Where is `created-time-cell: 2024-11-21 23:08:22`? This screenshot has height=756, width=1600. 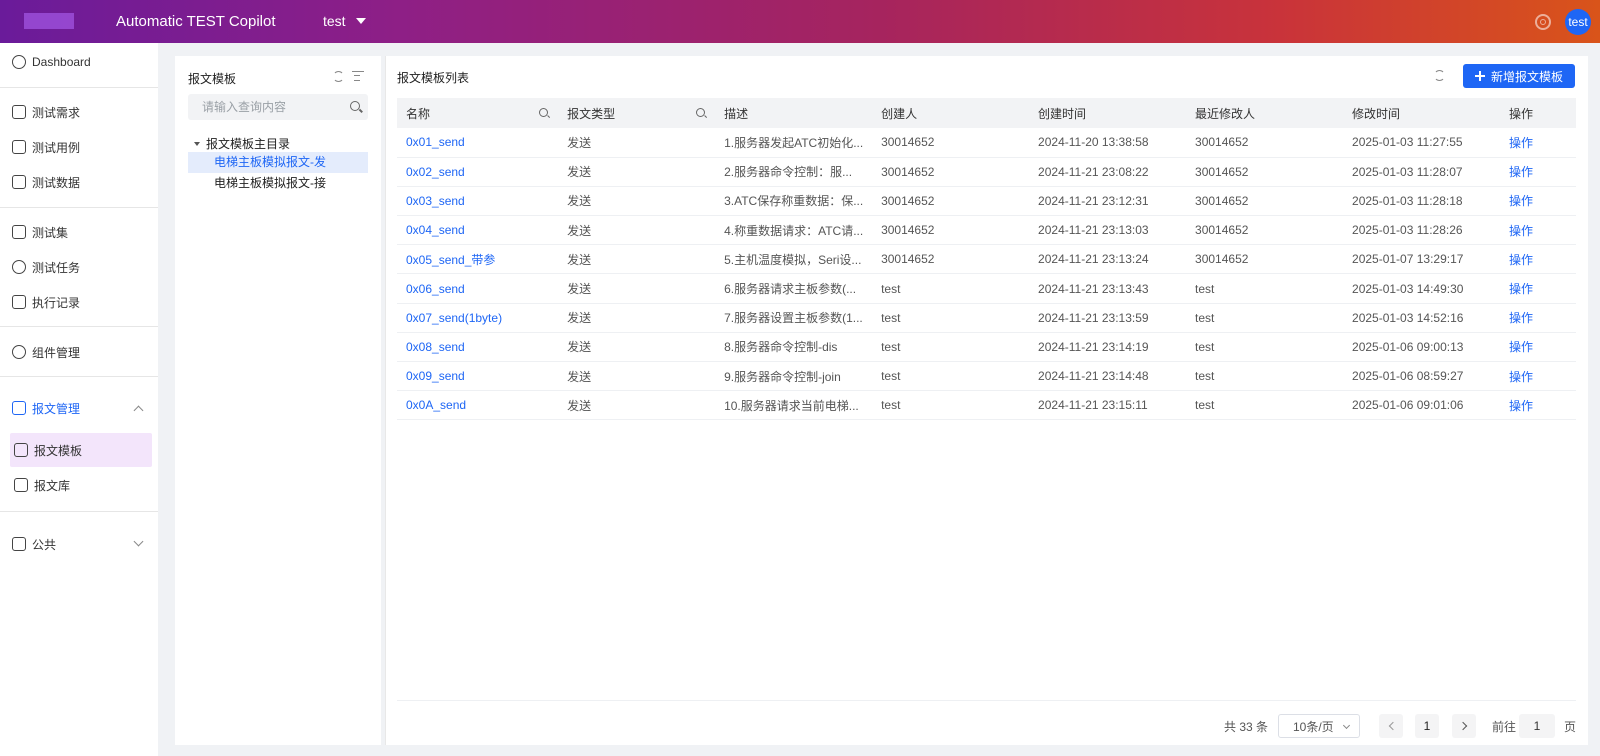 created-time-cell: 2024-11-21 23:08:22 is located at coordinates (1108, 172).